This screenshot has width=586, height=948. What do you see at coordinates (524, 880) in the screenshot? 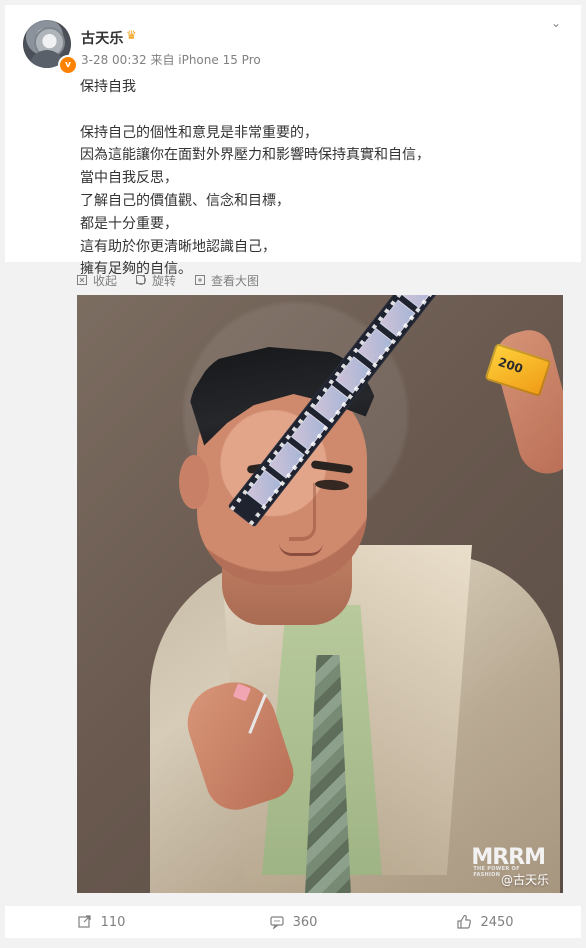
I see `image-watermark: @古天乐` at bounding box center [524, 880].